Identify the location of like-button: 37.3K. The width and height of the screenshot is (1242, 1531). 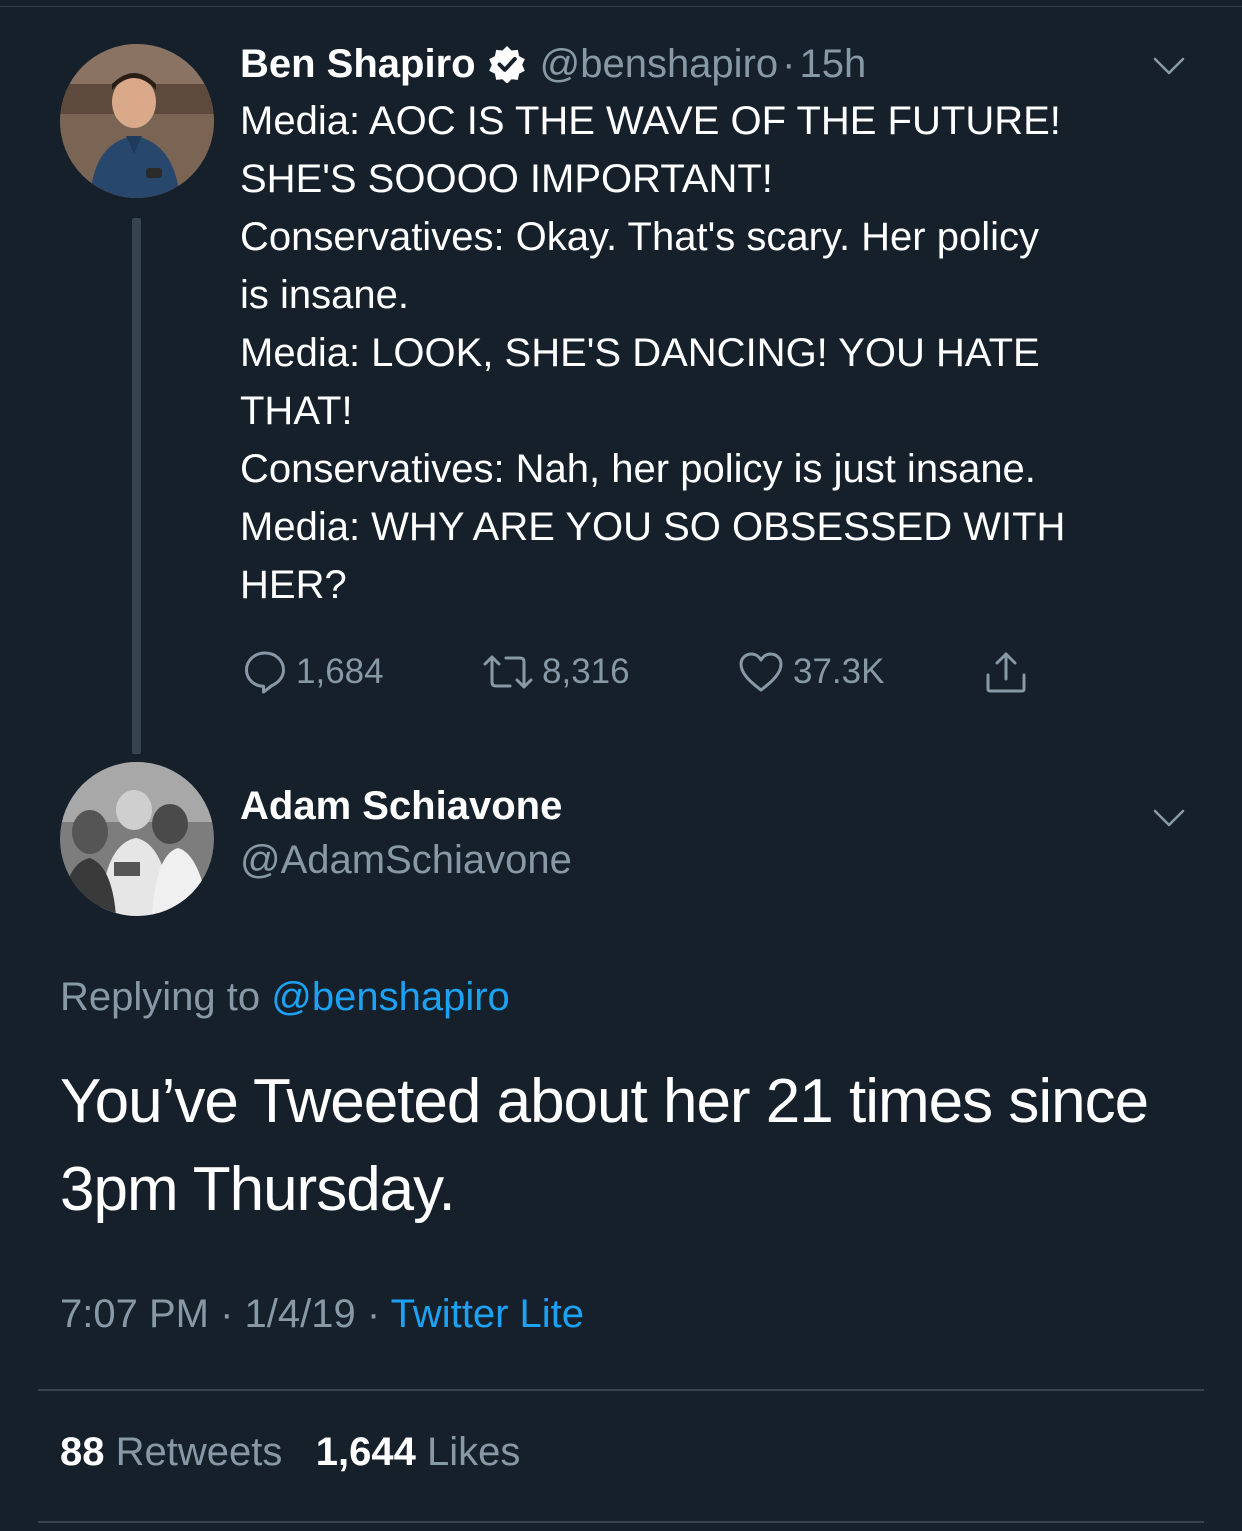
(810, 672).